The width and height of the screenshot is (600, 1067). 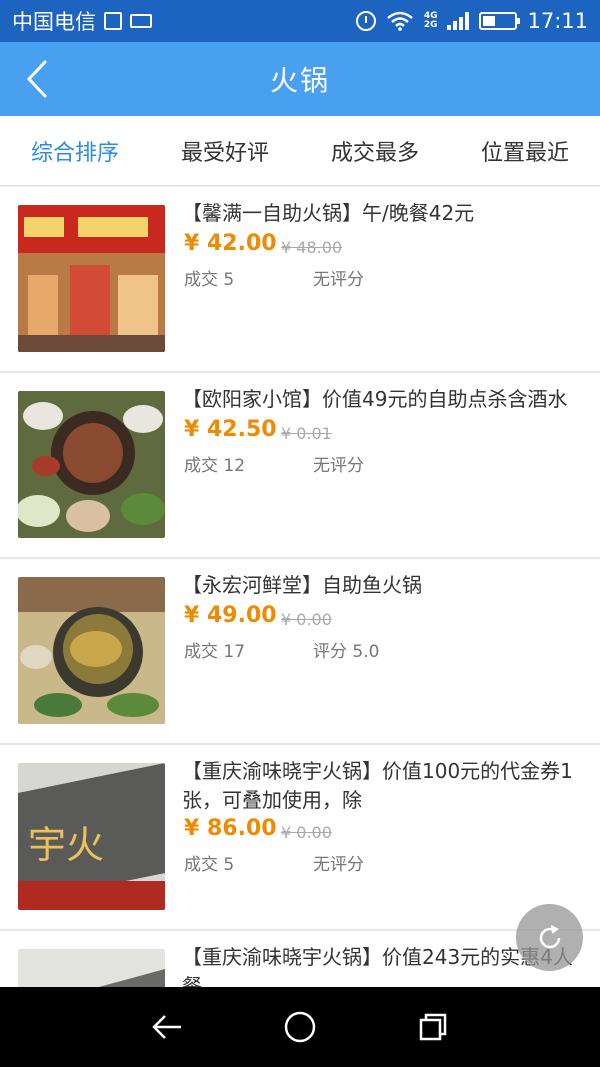 I want to click on deal-original-price: ¥ 0.01, so click(x=306, y=433).